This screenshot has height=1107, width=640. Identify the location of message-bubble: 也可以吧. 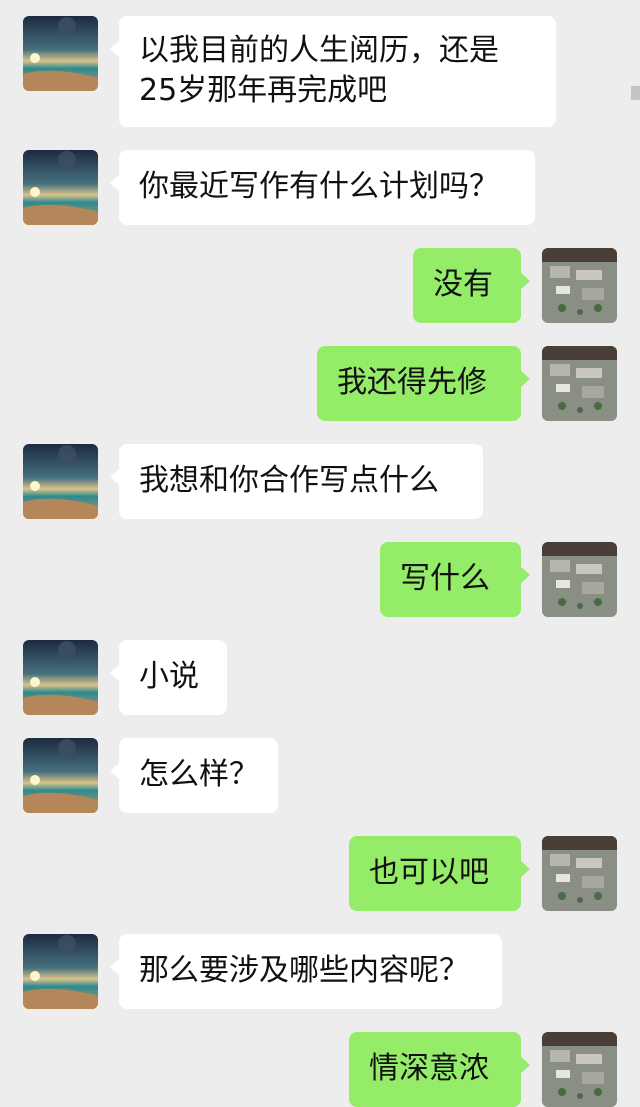
(439, 873).